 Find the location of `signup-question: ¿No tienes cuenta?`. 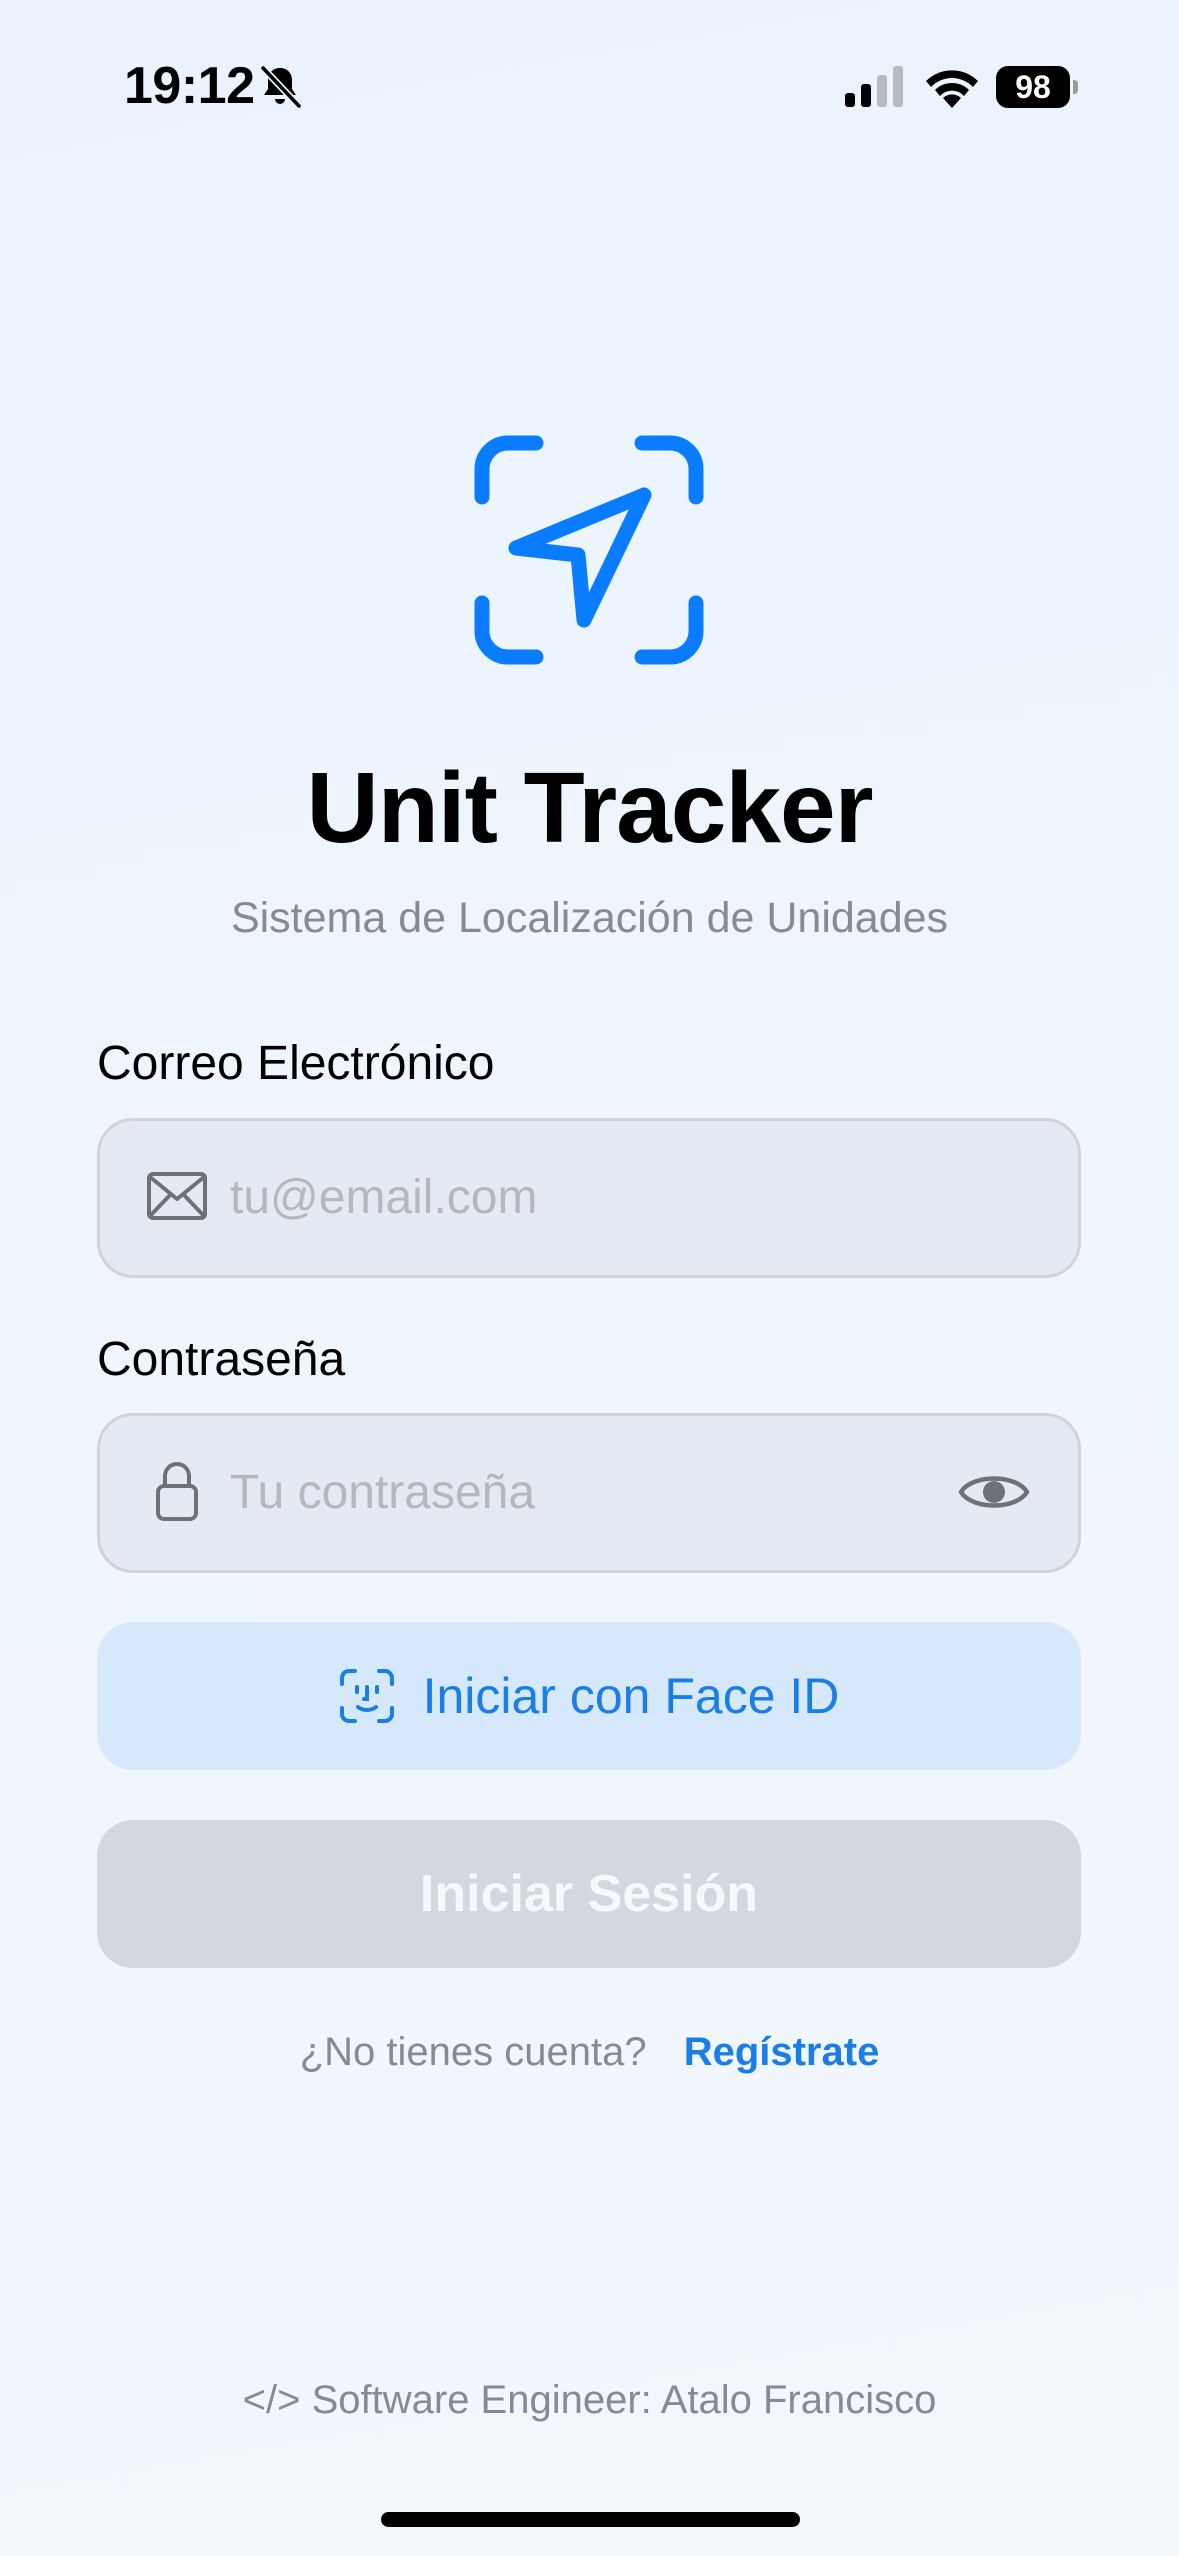

signup-question: ¿No tienes cuenta? is located at coordinates (473, 2052).